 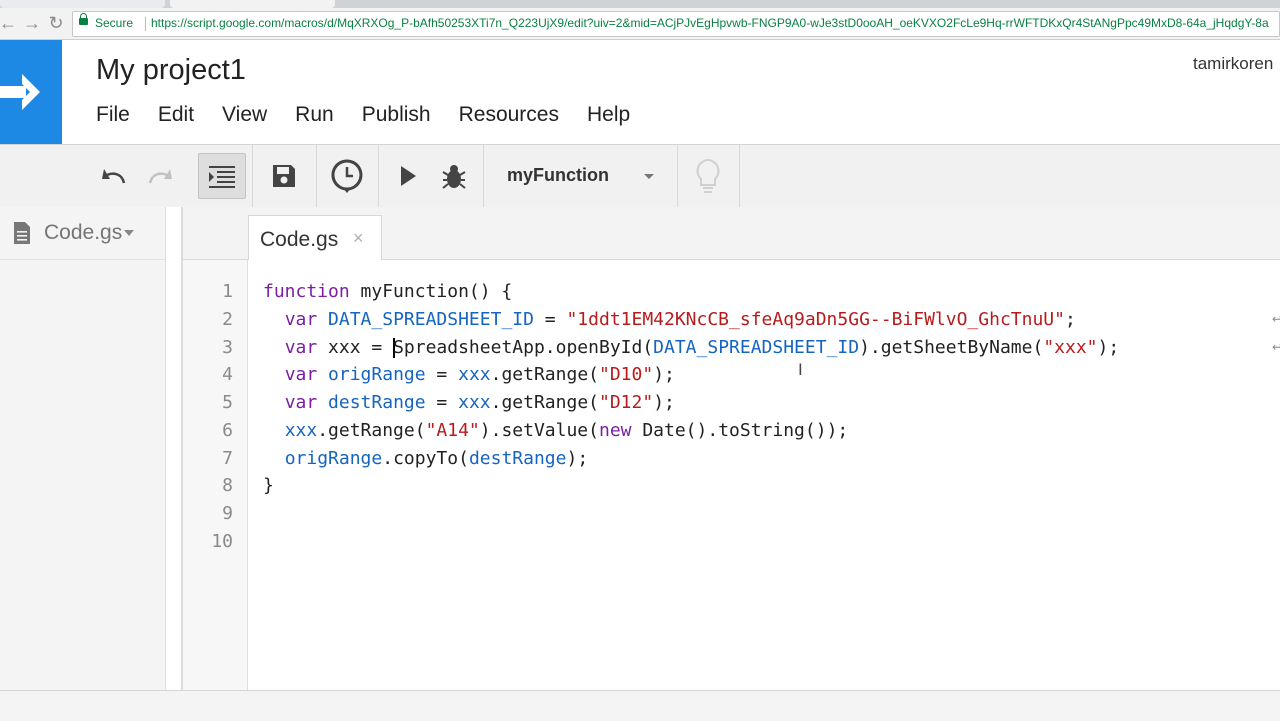 What do you see at coordinates (244, 115) in the screenshot?
I see `menu-view: View` at bounding box center [244, 115].